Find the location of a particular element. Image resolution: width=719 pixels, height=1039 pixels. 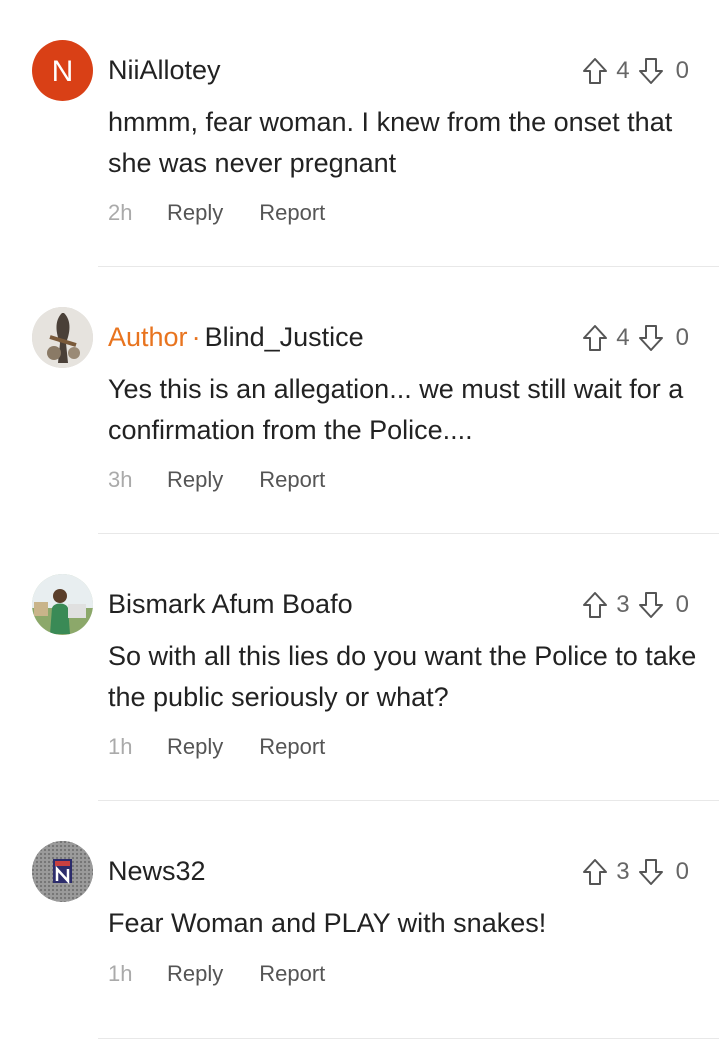

comment-author: NiiAllotey is located at coordinates (164, 70).